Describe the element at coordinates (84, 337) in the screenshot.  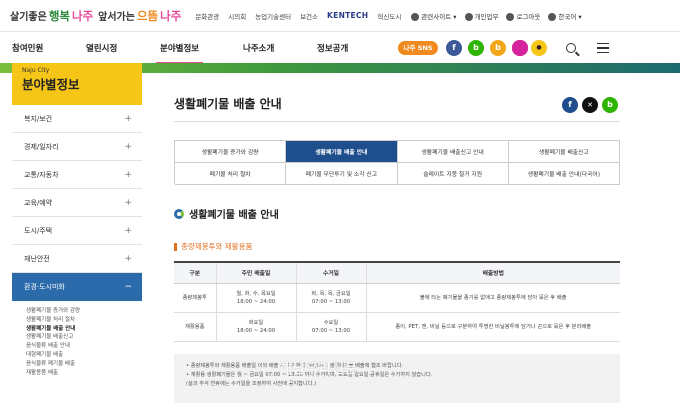
I see `submenu-item: 생활폐기물 배출신고` at that location.